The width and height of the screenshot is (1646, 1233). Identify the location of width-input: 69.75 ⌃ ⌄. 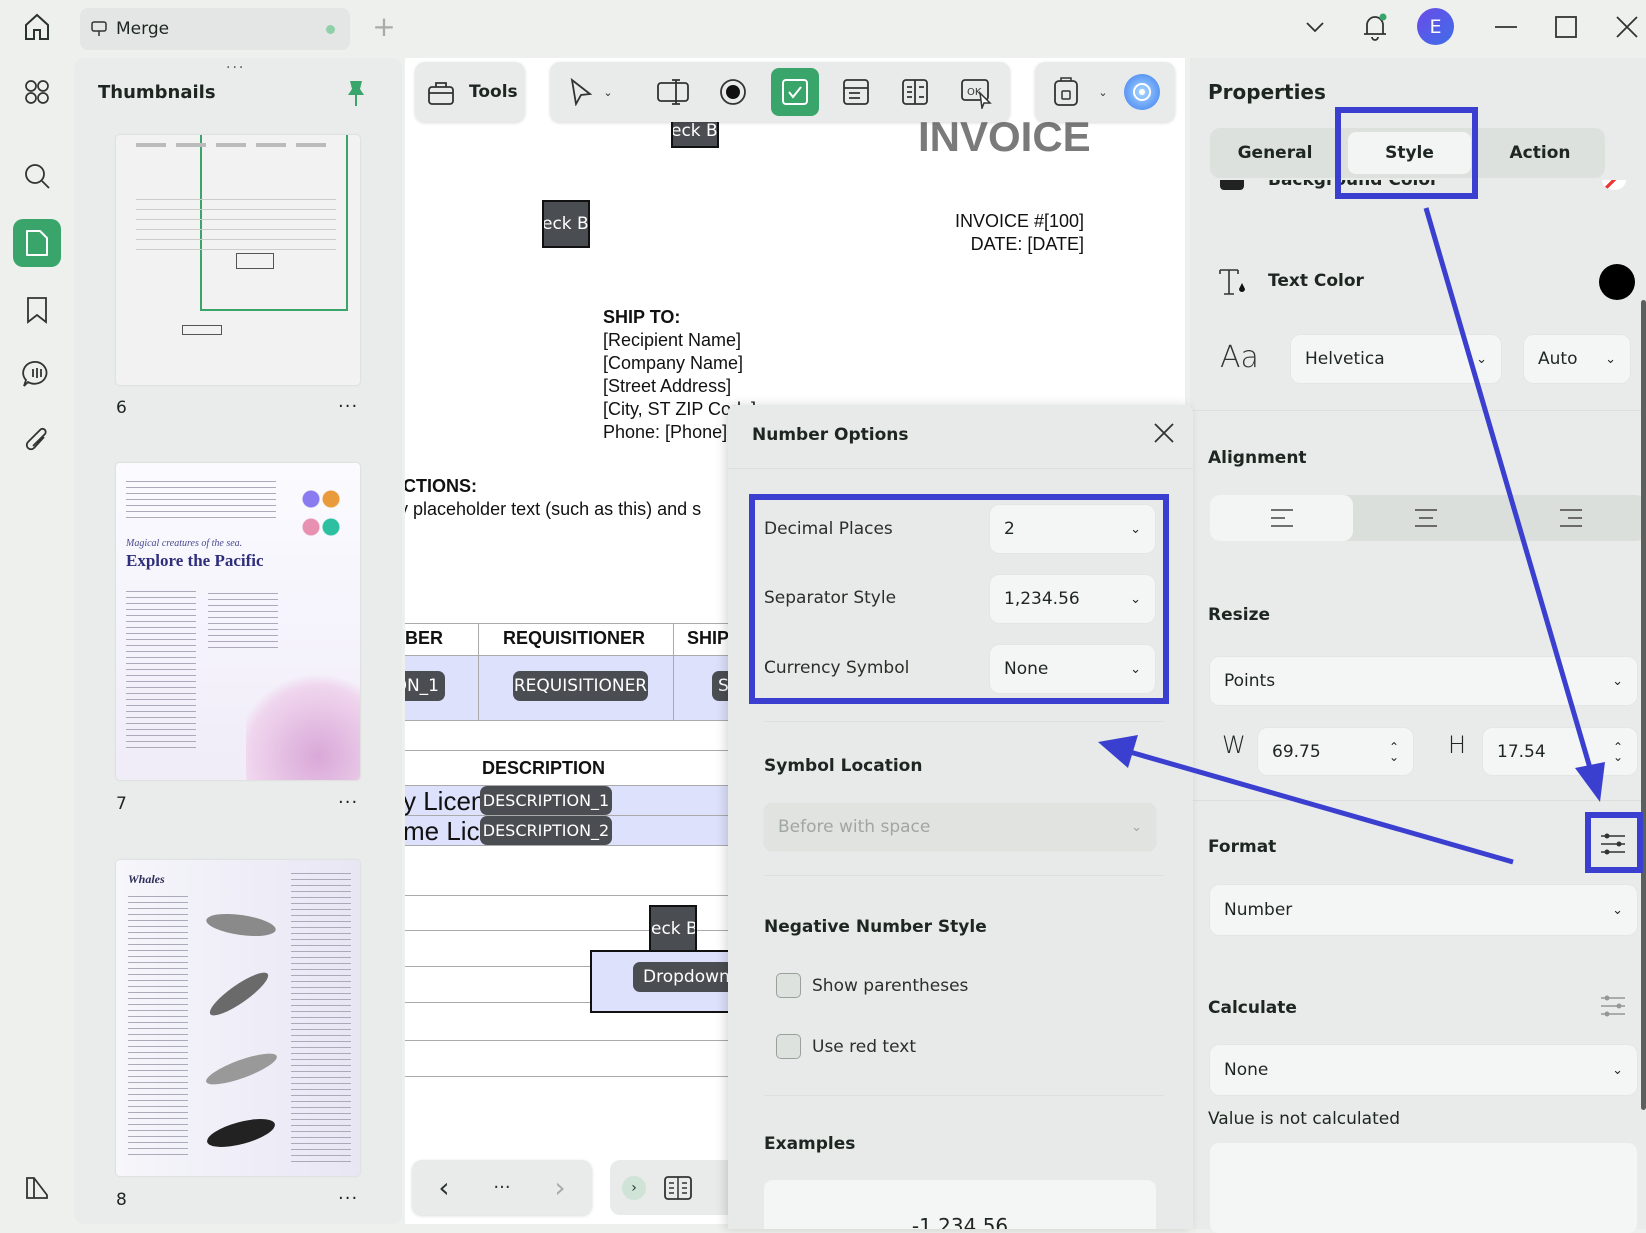
(1335, 751).